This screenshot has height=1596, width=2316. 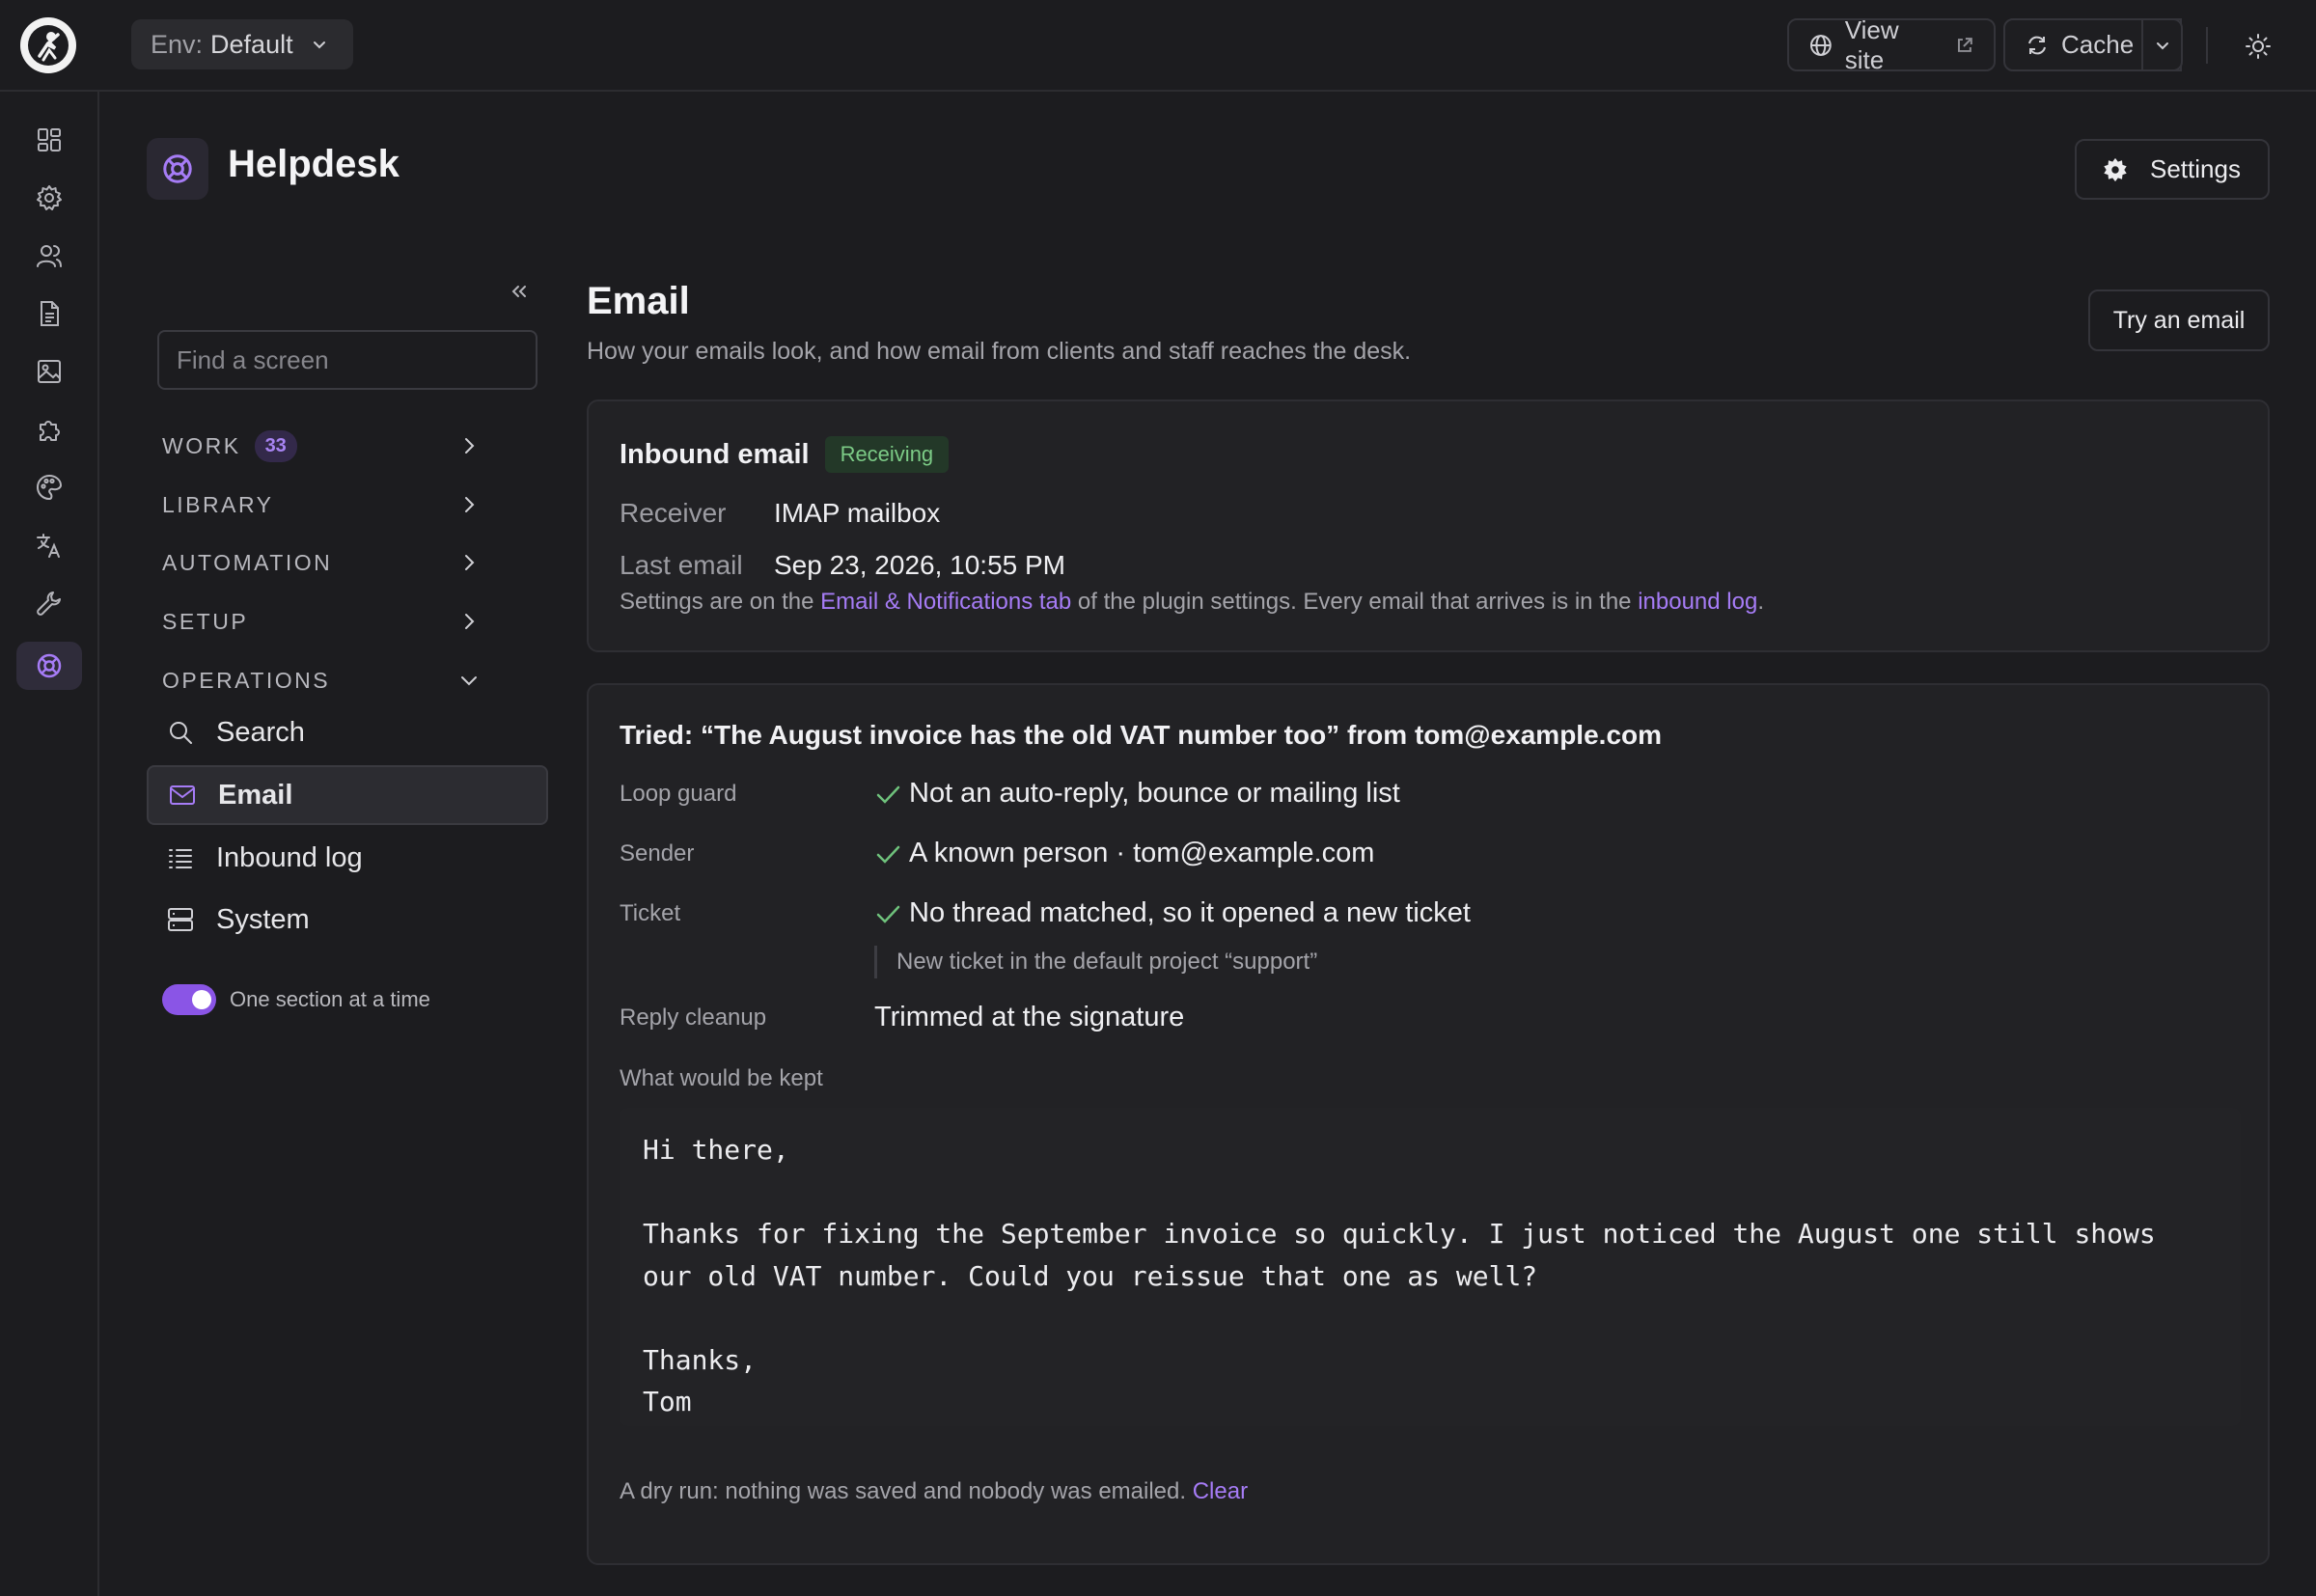 I want to click on receiver-row: Receiver IMAP mailbox, so click(x=780, y=514).